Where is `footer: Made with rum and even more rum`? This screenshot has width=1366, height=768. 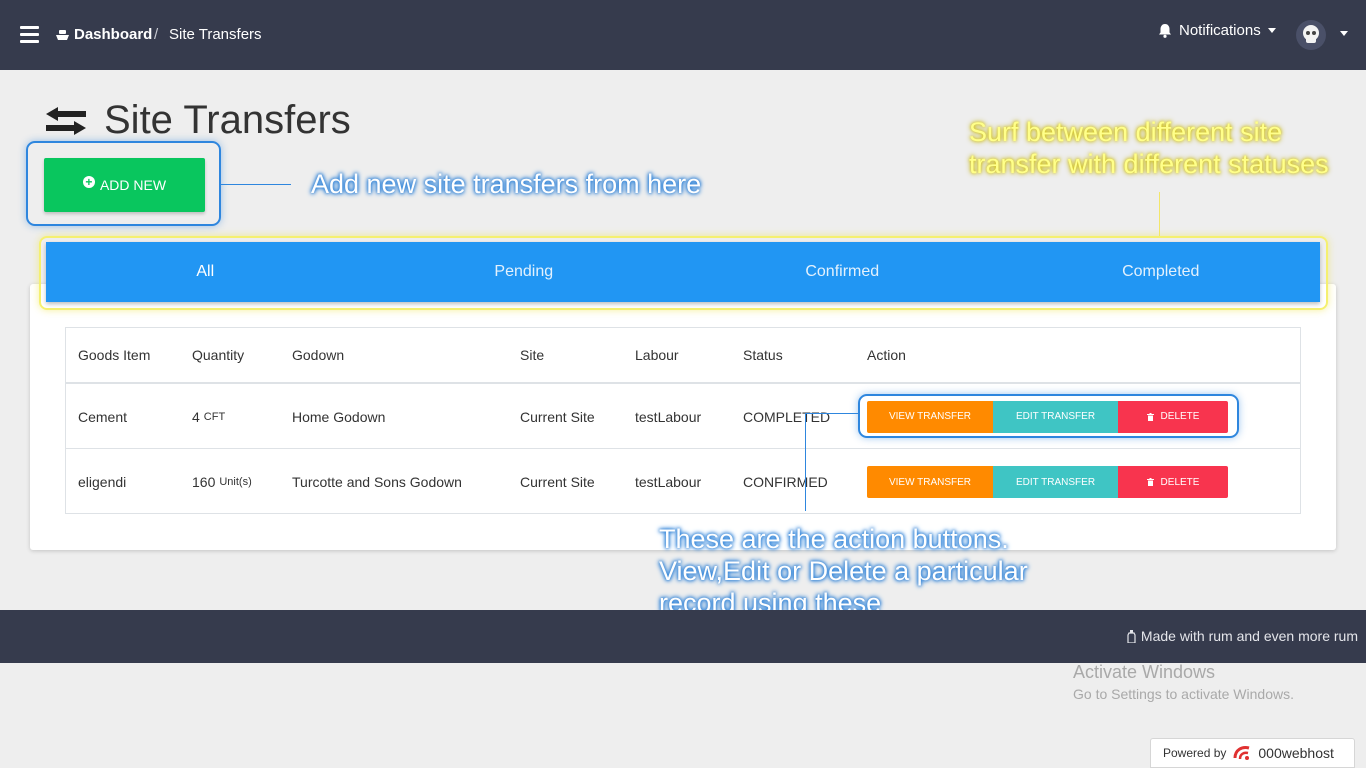 footer: Made with rum and even more rum is located at coordinates (683, 636).